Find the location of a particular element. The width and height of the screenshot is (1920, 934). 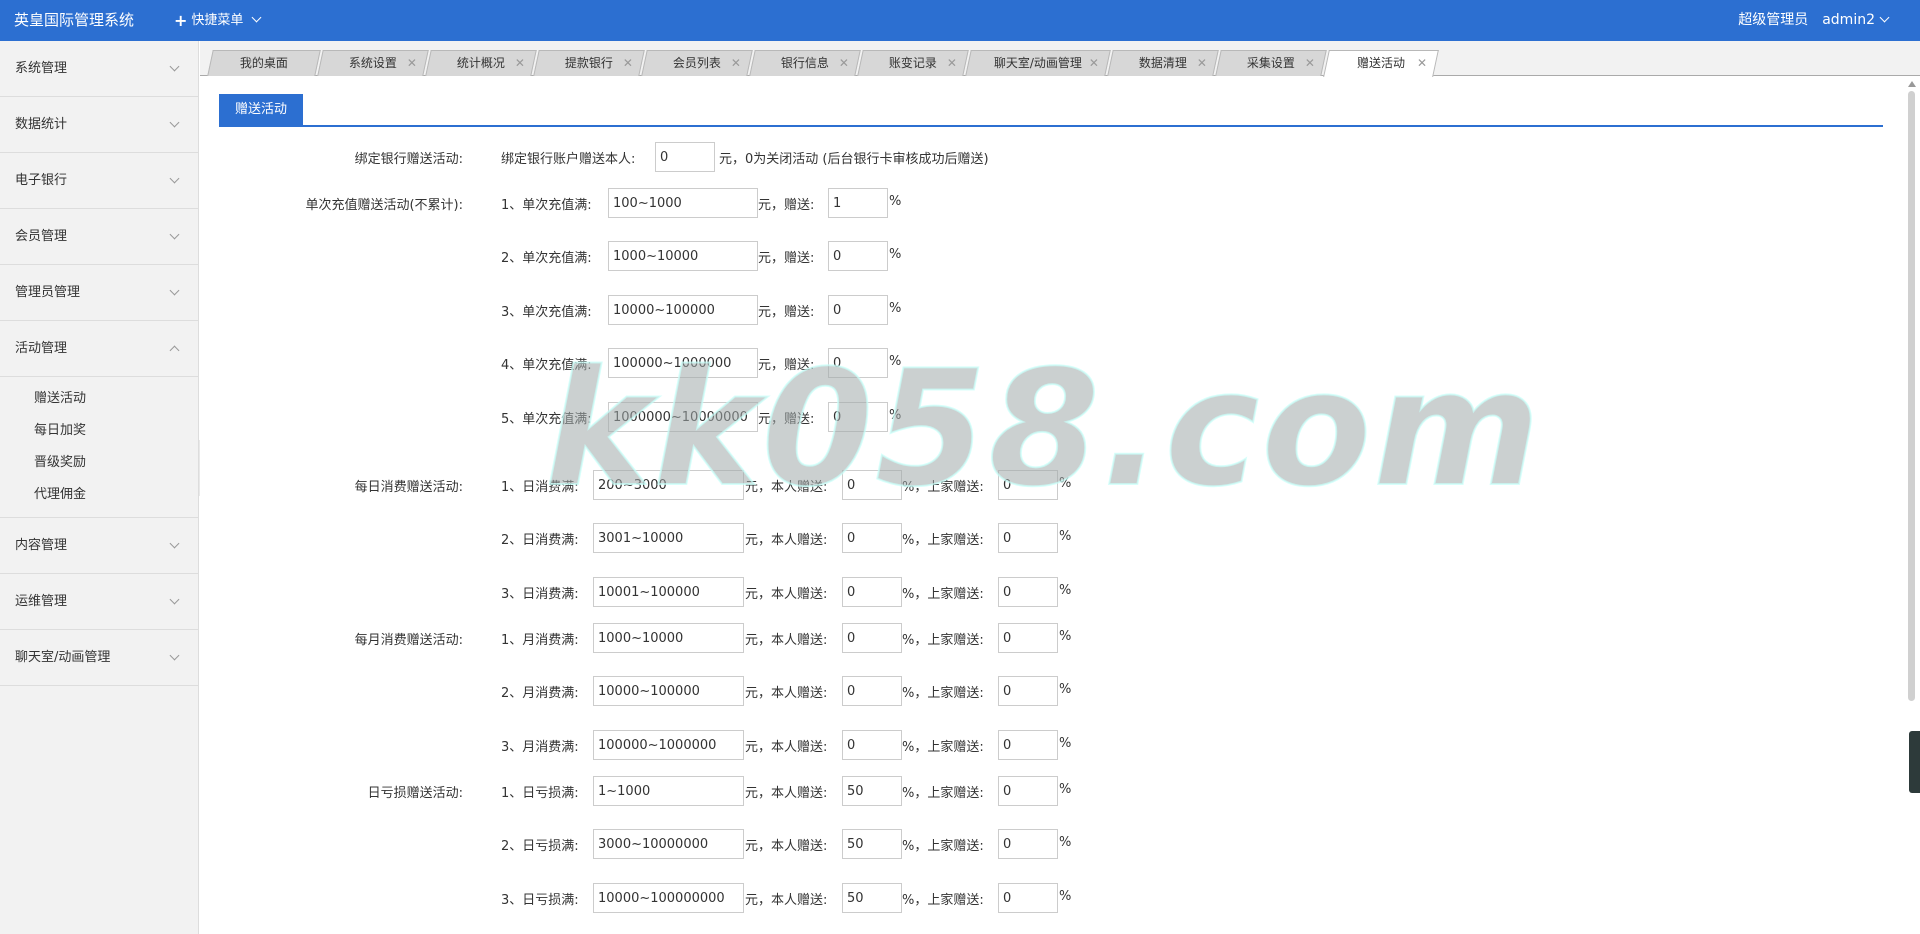

quick-menu-label: 快捷菜单 is located at coordinates (217, 20).